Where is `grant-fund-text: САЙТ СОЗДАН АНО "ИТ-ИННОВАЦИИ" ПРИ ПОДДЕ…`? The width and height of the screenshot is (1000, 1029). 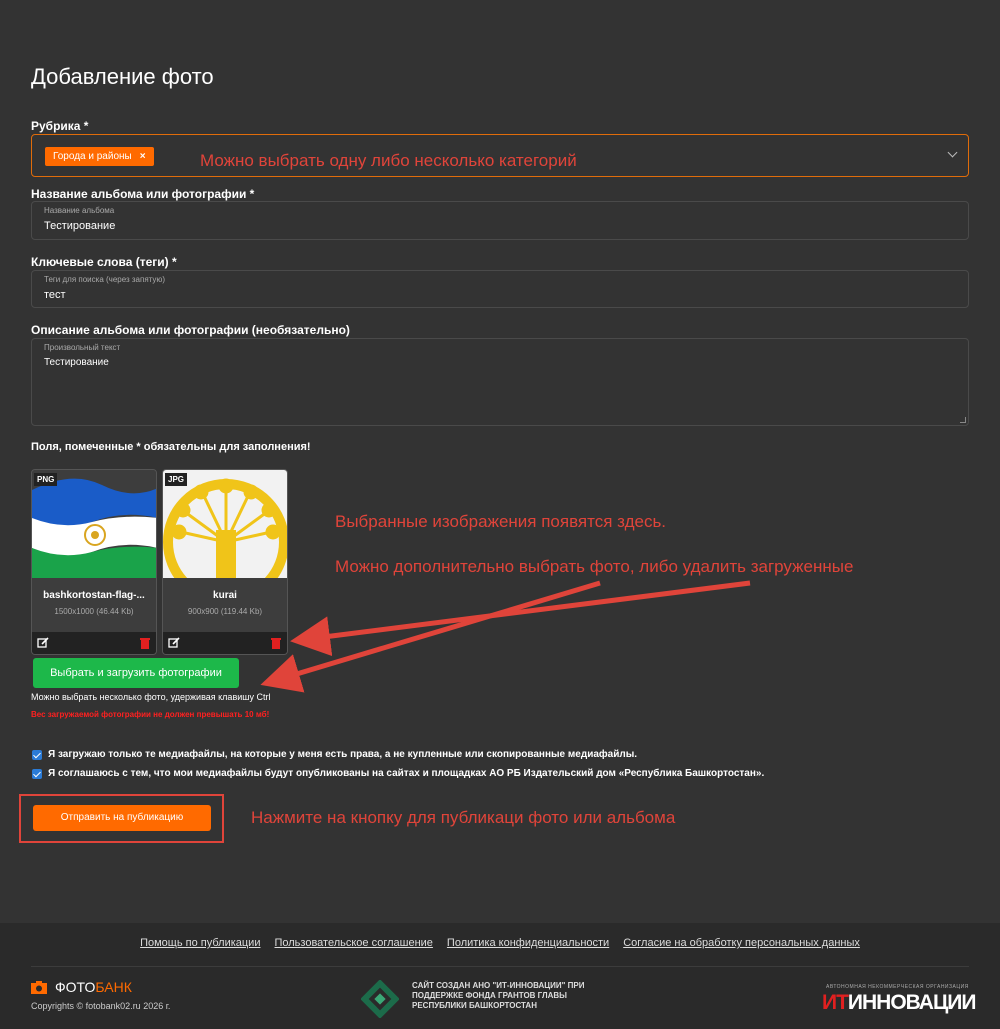
grant-fund-text: САЙТ СОЗДАН АНО "ИТ-ИННОВАЦИИ" ПРИ ПОДДЕ… is located at coordinates (498, 995).